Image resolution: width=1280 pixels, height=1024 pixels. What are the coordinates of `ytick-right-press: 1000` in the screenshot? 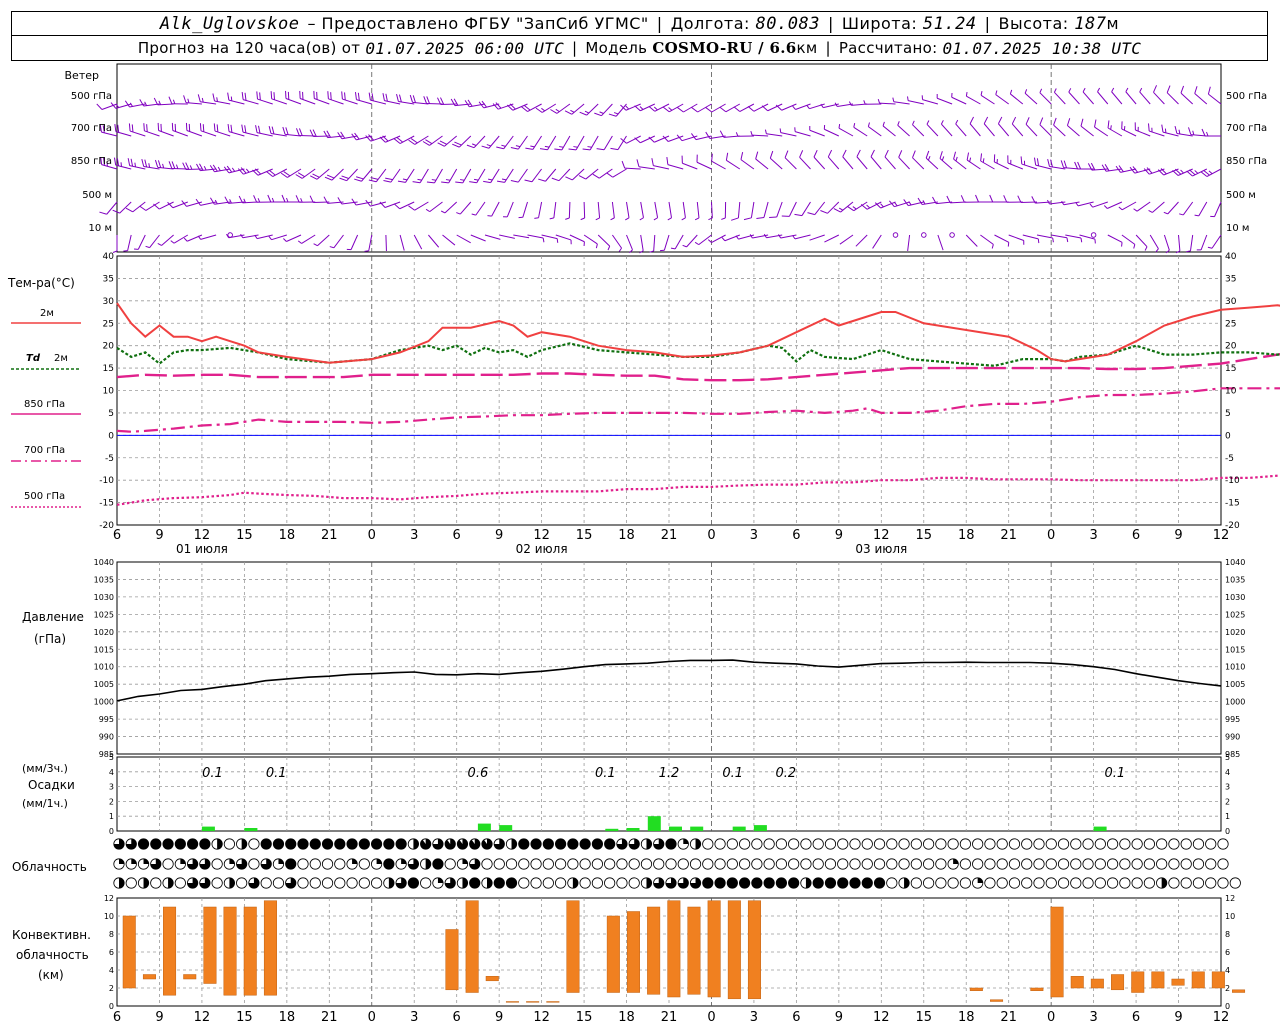 It's located at (1235, 702).